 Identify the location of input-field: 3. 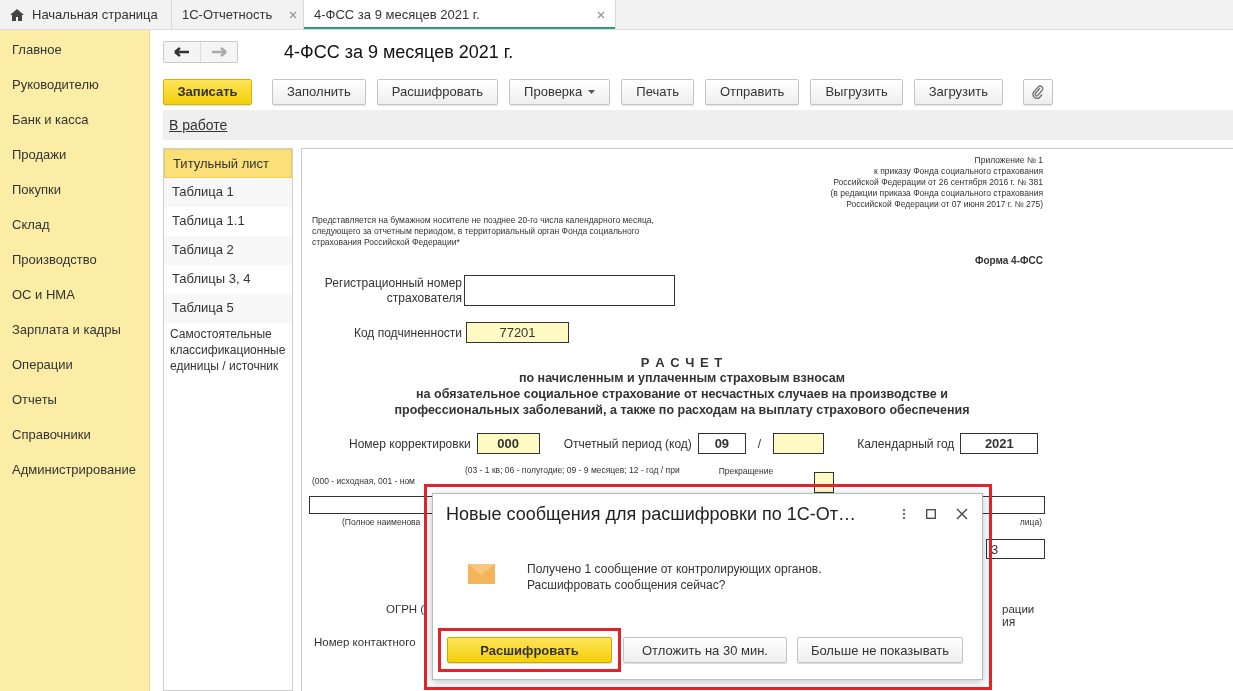
(1015, 549).